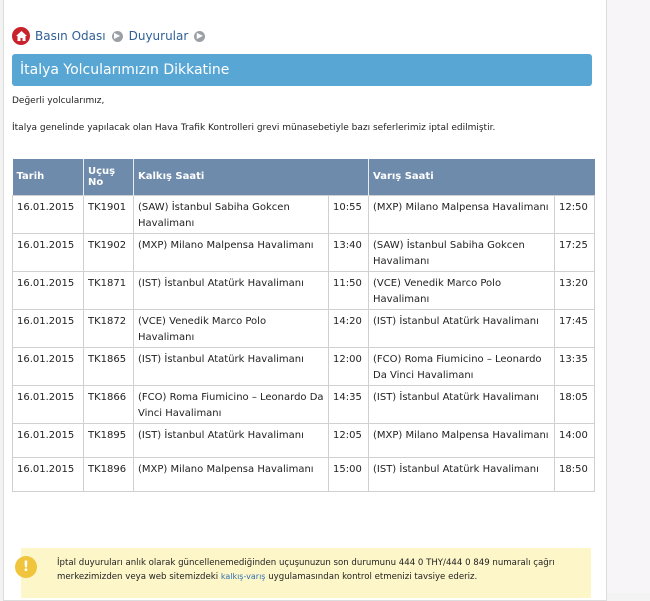  I want to click on table-header-row: Tarih Uçuş No Kalkış Saati Varış Saati, so click(303, 177).